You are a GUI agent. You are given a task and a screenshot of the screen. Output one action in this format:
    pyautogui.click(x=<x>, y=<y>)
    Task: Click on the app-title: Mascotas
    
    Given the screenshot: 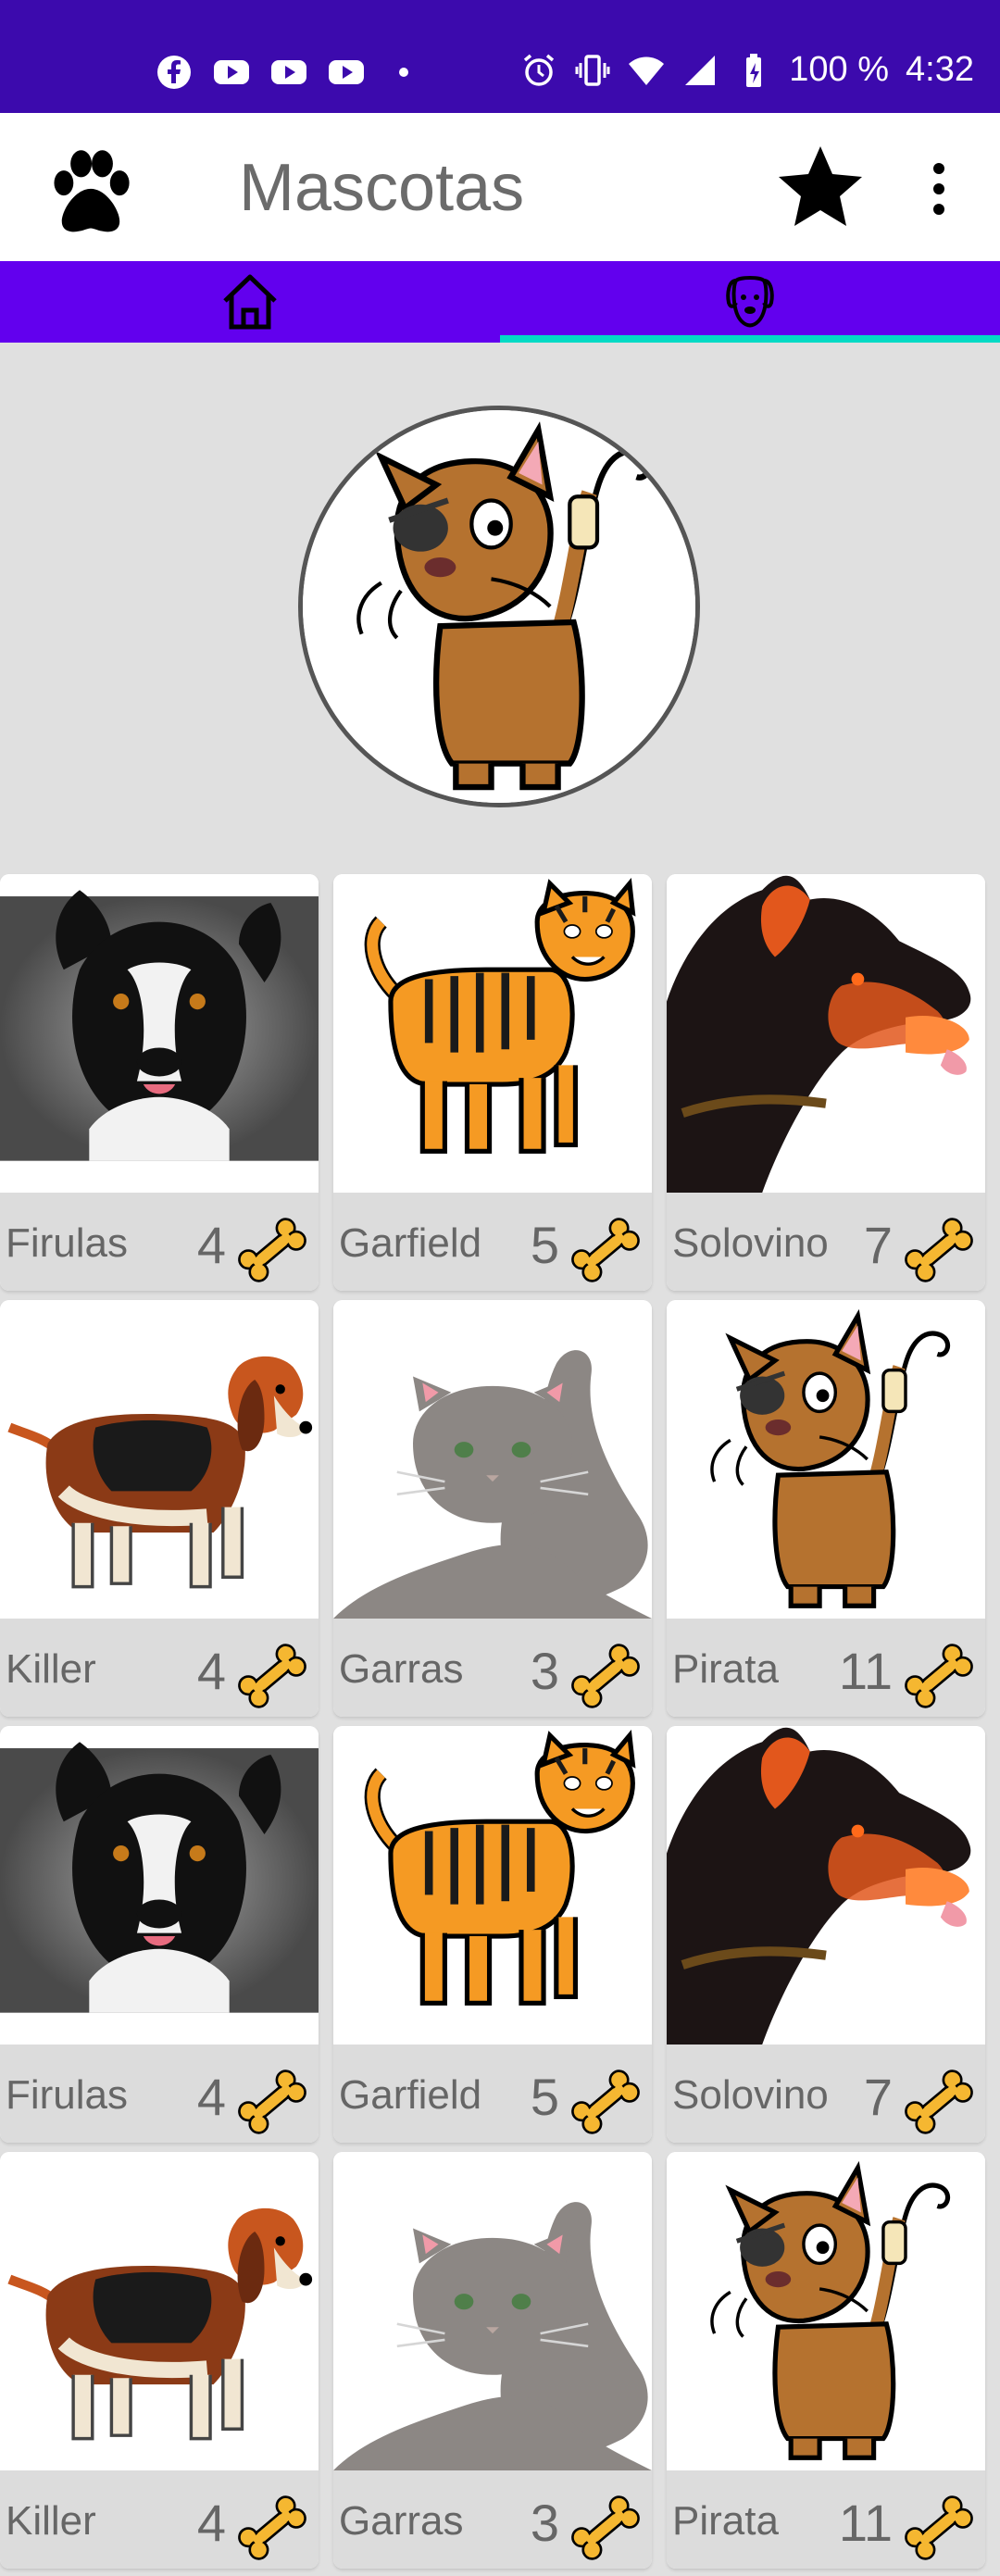 What is the action you would take?
    pyautogui.click(x=382, y=188)
    